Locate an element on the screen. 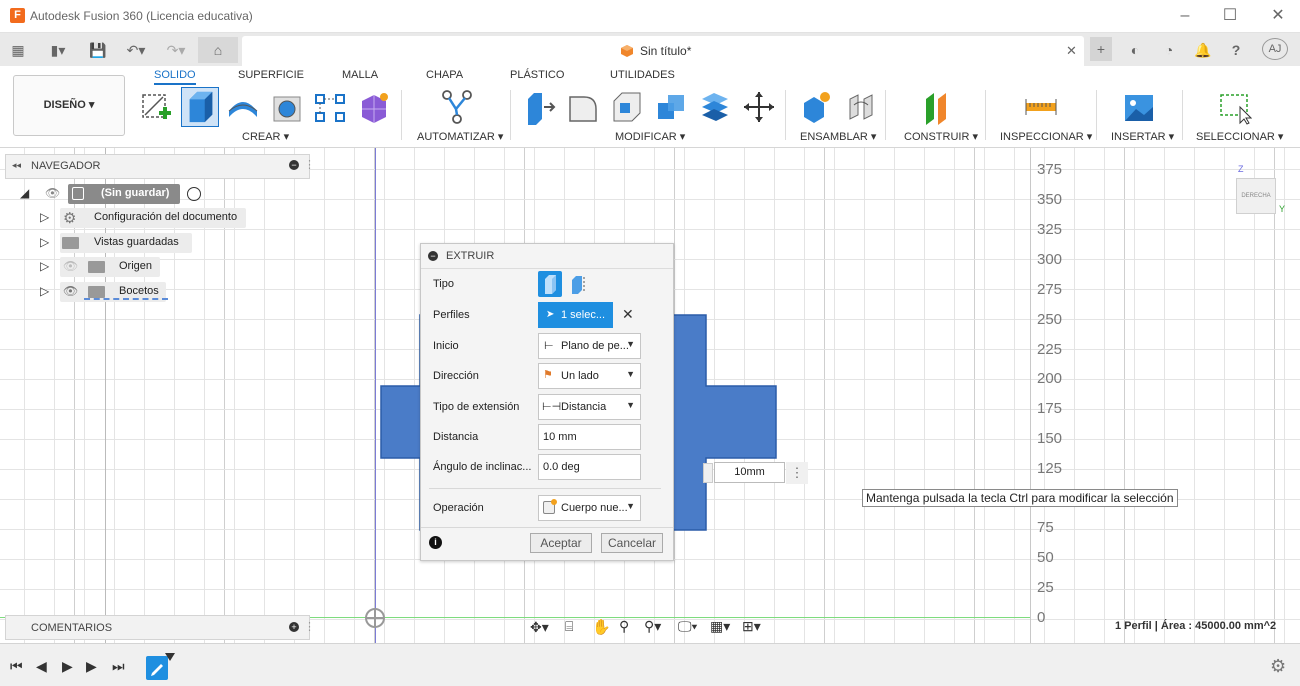  zoom-icon: ⚲ is located at coordinates (624, 626).